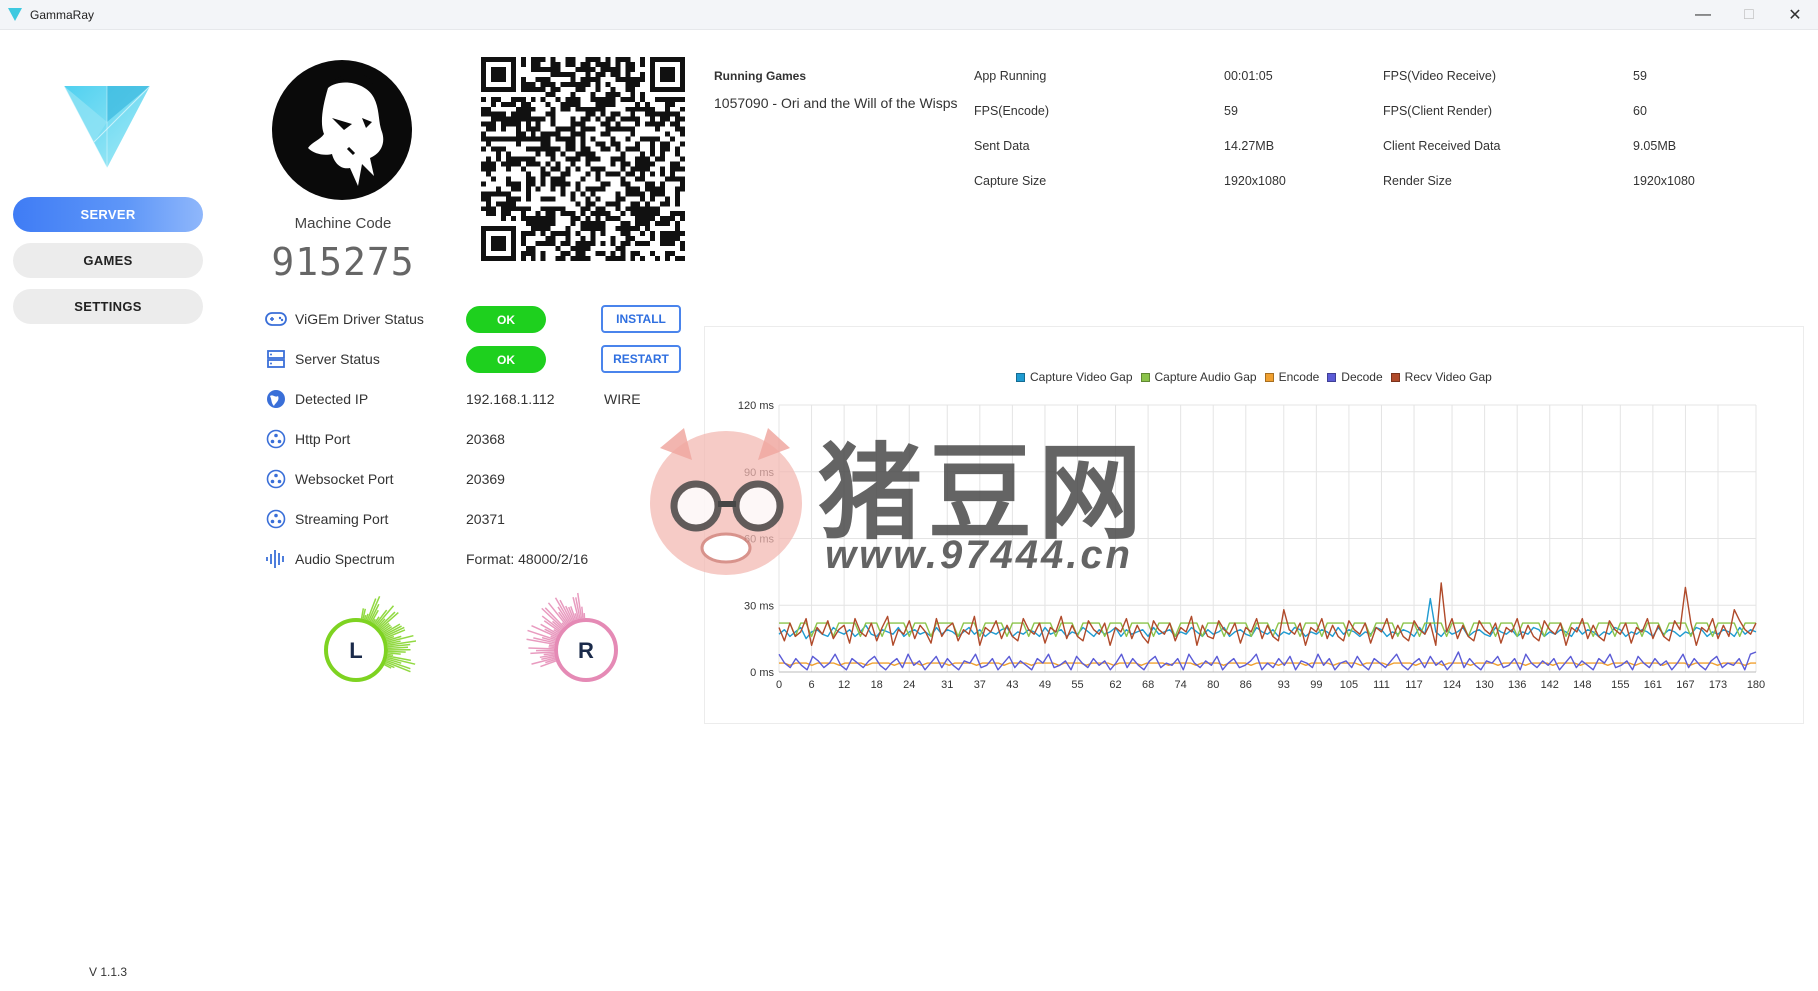 The width and height of the screenshot is (1818, 991). I want to click on legend-item: Encode, so click(1292, 377).